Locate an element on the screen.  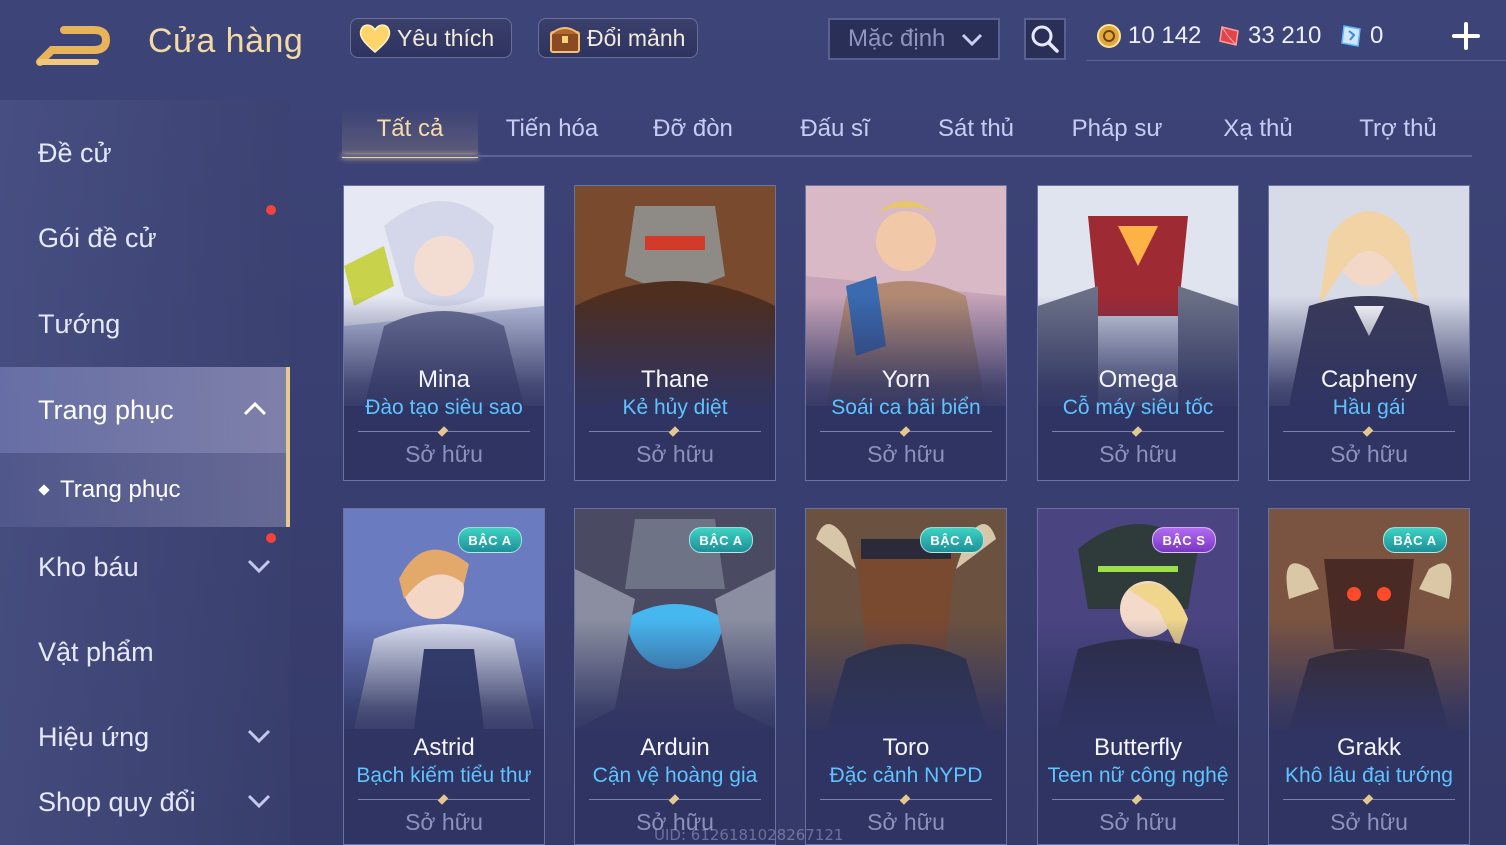
hero-name: Grakk is located at coordinates (1368, 747).